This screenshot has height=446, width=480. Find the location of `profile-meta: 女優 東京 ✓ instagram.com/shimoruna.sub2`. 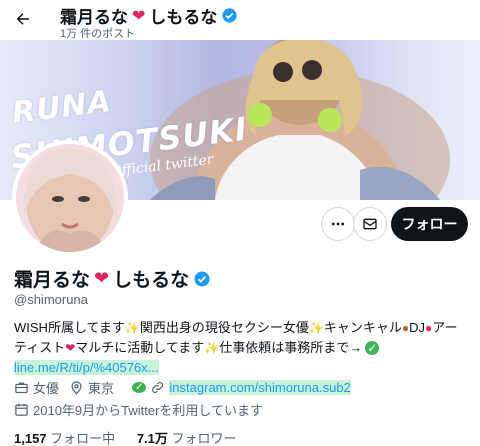

profile-meta: 女優 東京 ✓ instagram.com/shimoruna.sub2 is located at coordinates (244, 387).